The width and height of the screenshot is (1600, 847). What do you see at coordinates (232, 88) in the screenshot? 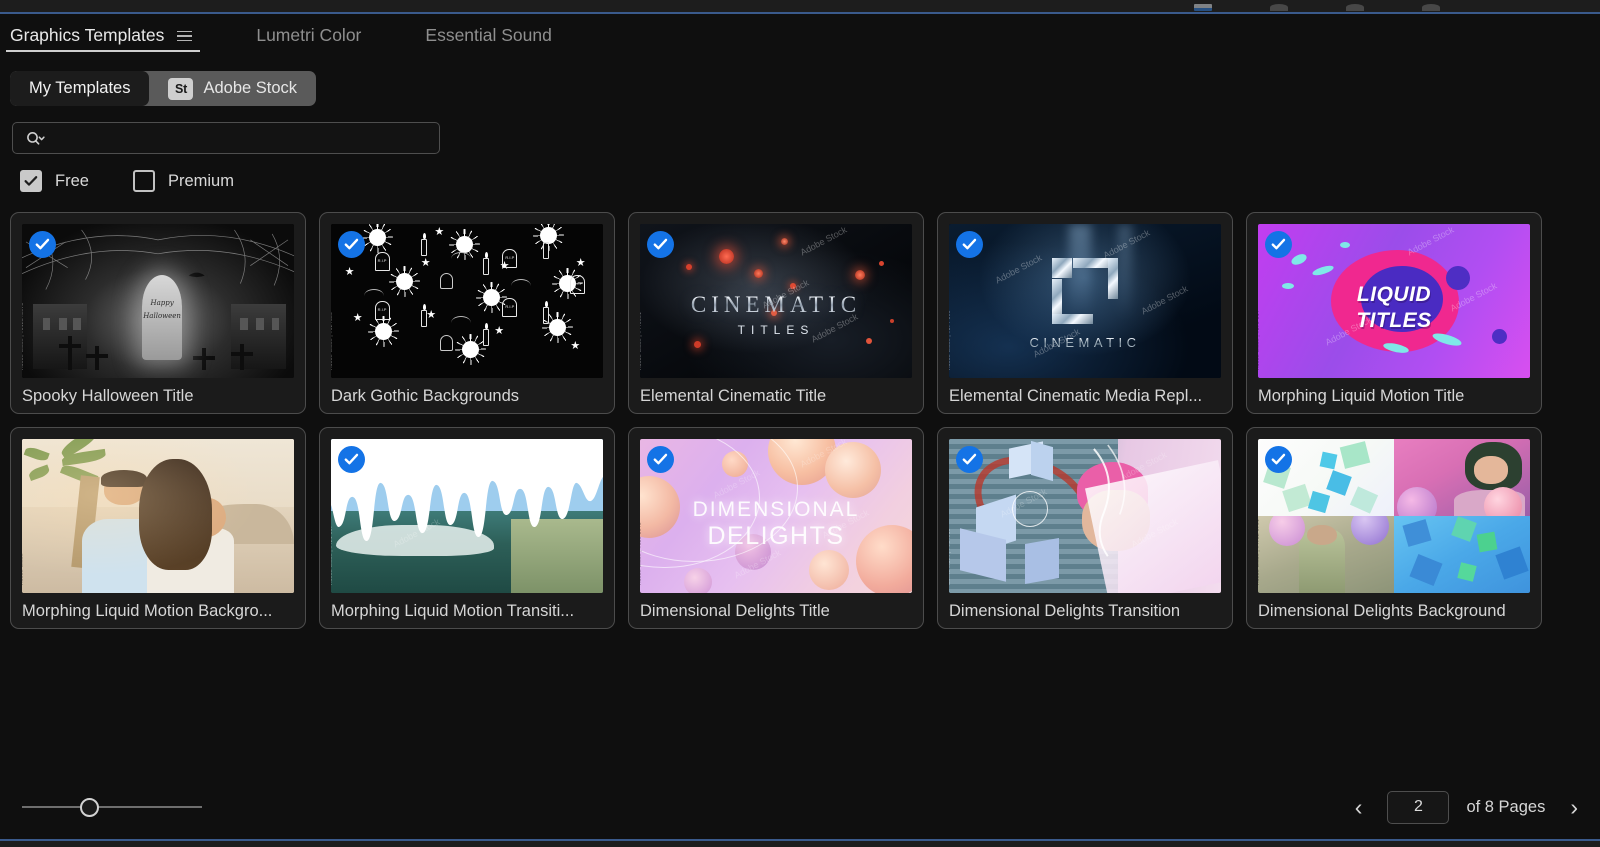
I see `source-adobe-stock-button: St Adobe Stock` at bounding box center [232, 88].